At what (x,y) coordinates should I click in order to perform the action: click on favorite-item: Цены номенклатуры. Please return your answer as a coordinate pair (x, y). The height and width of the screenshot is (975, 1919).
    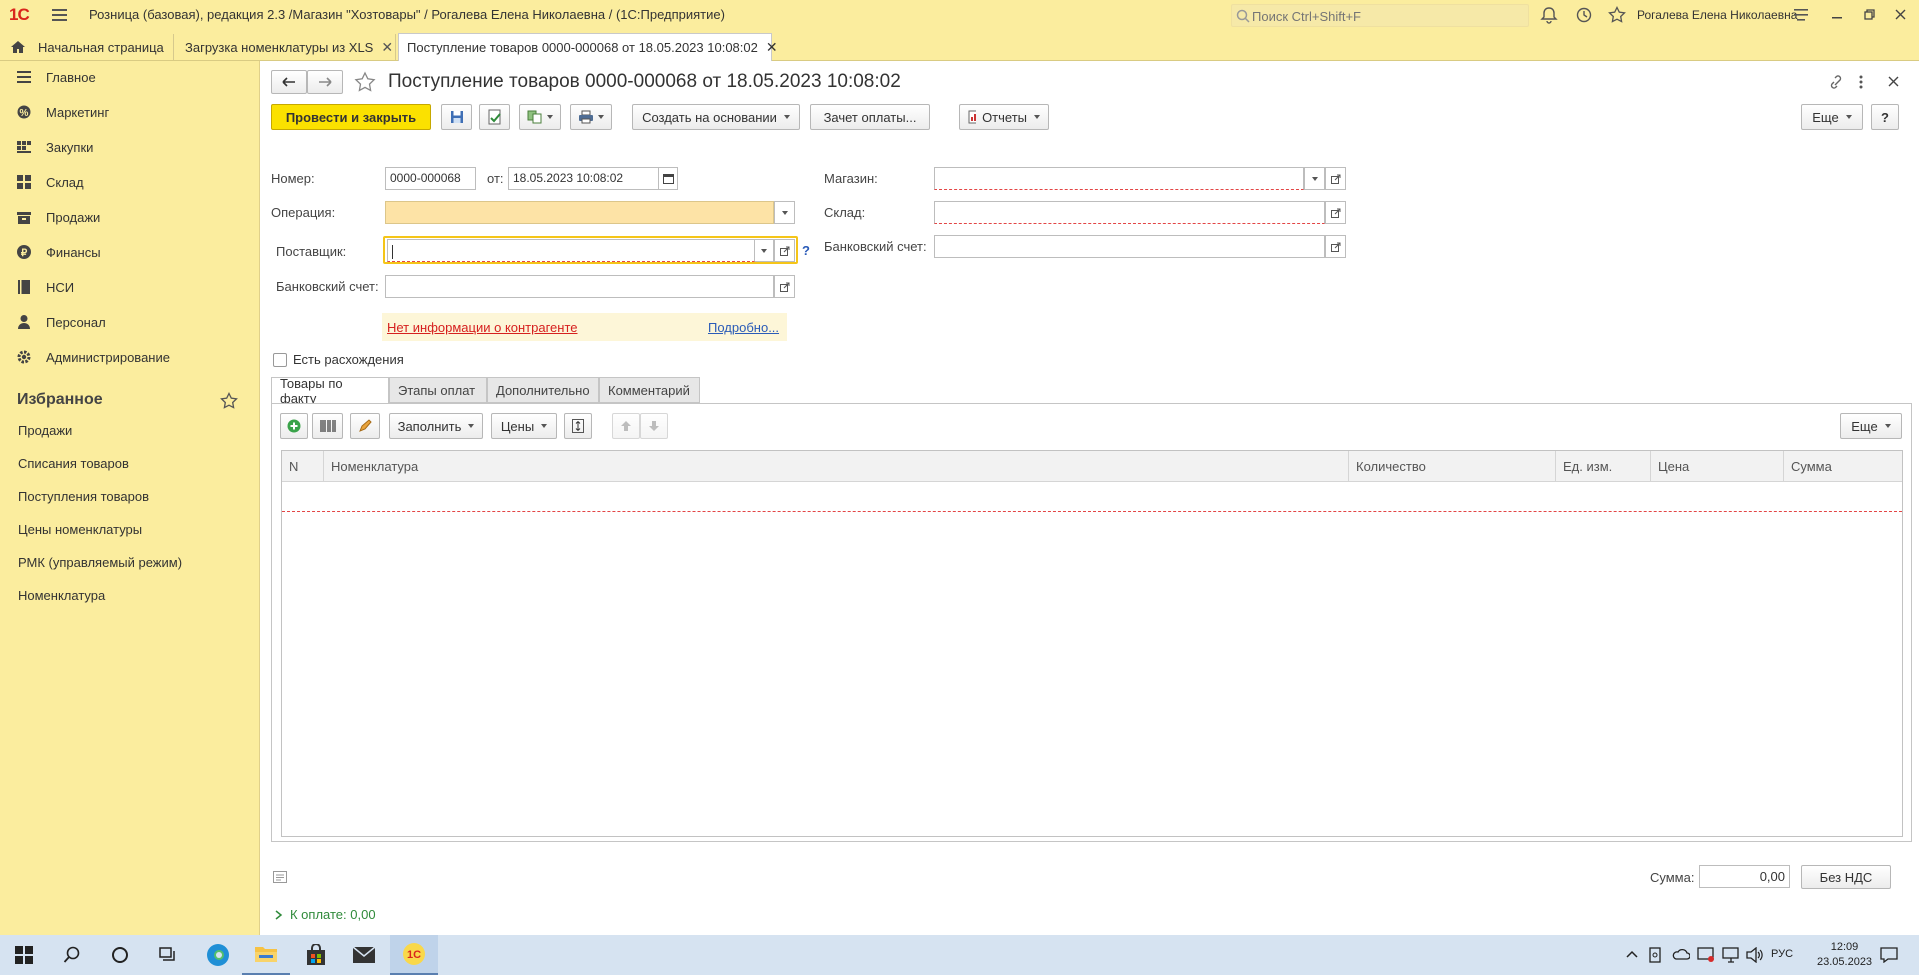
    Looking at the image, I should click on (80, 529).